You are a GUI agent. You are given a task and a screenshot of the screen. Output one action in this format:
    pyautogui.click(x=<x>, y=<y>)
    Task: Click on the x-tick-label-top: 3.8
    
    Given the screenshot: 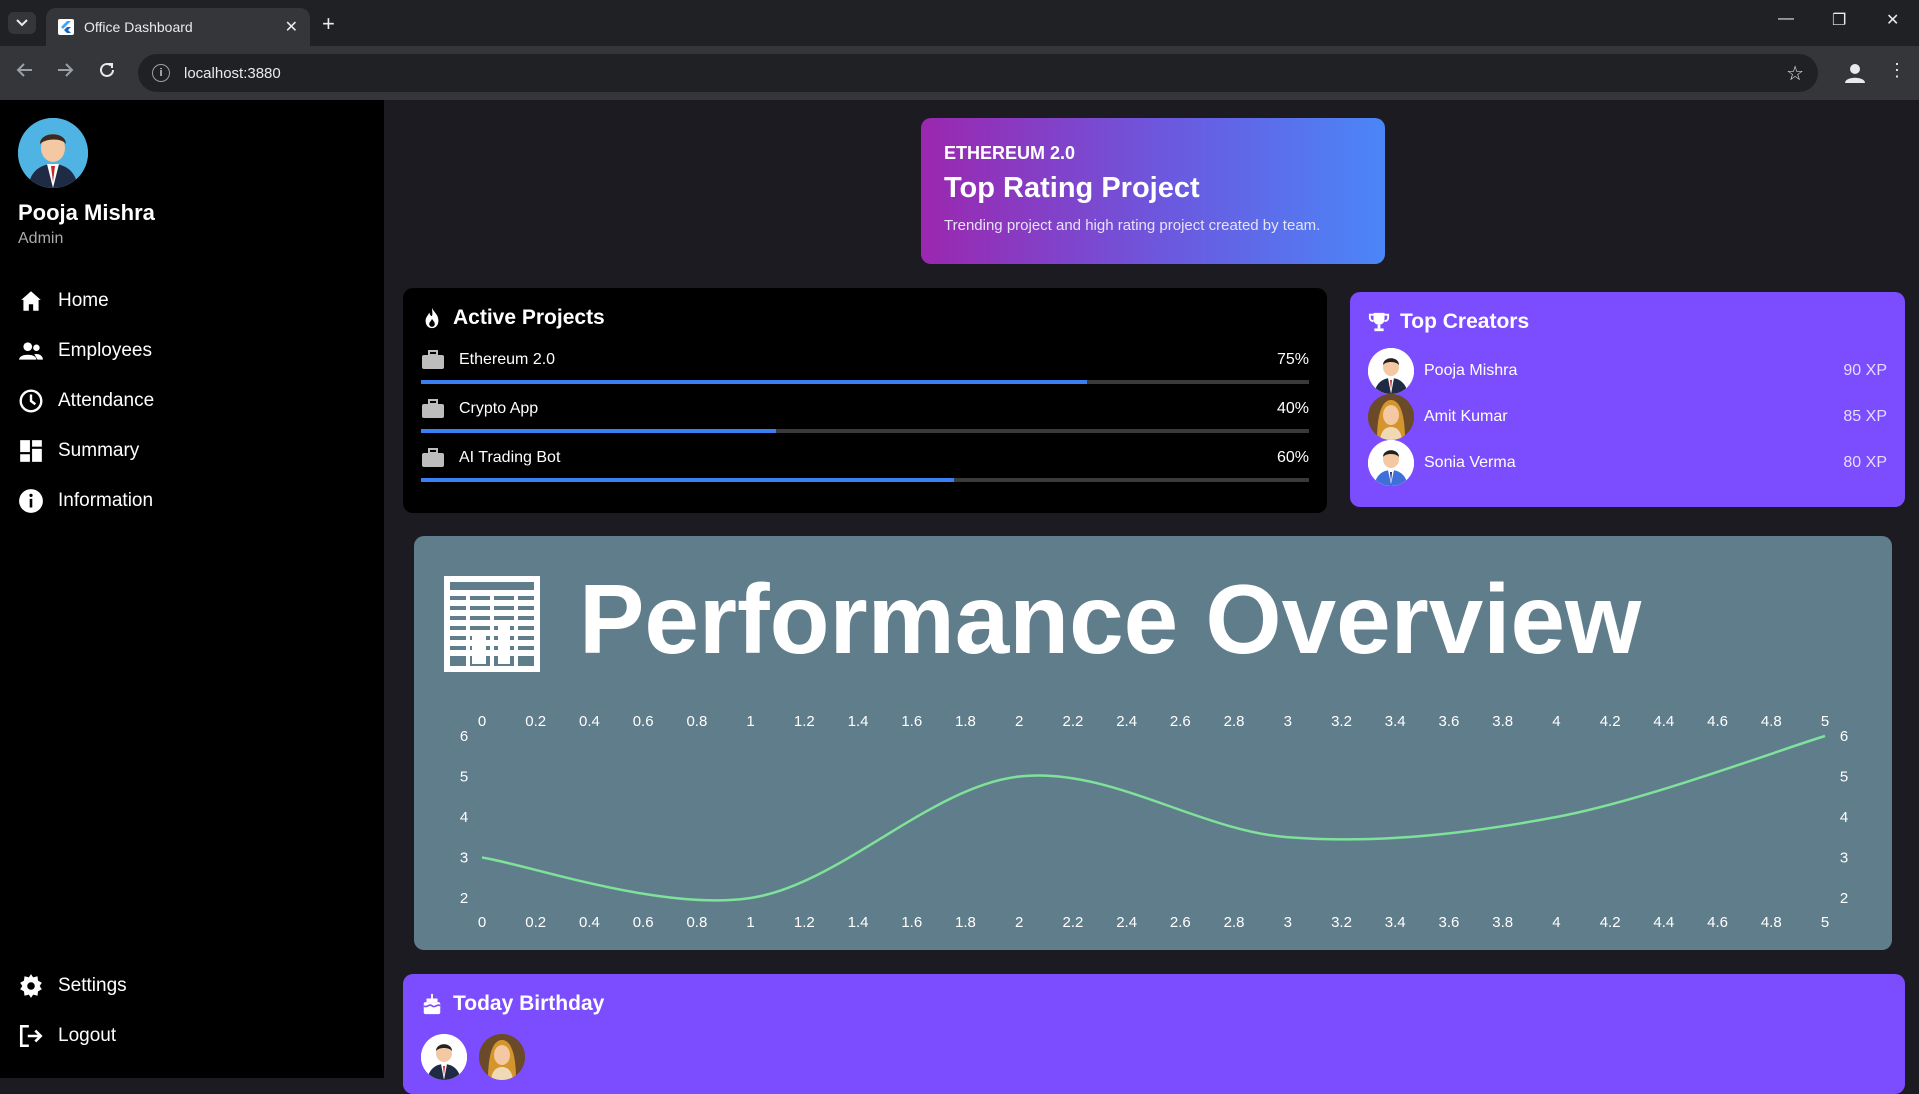 What is the action you would take?
    pyautogui.click(x=1502, y=721)
    